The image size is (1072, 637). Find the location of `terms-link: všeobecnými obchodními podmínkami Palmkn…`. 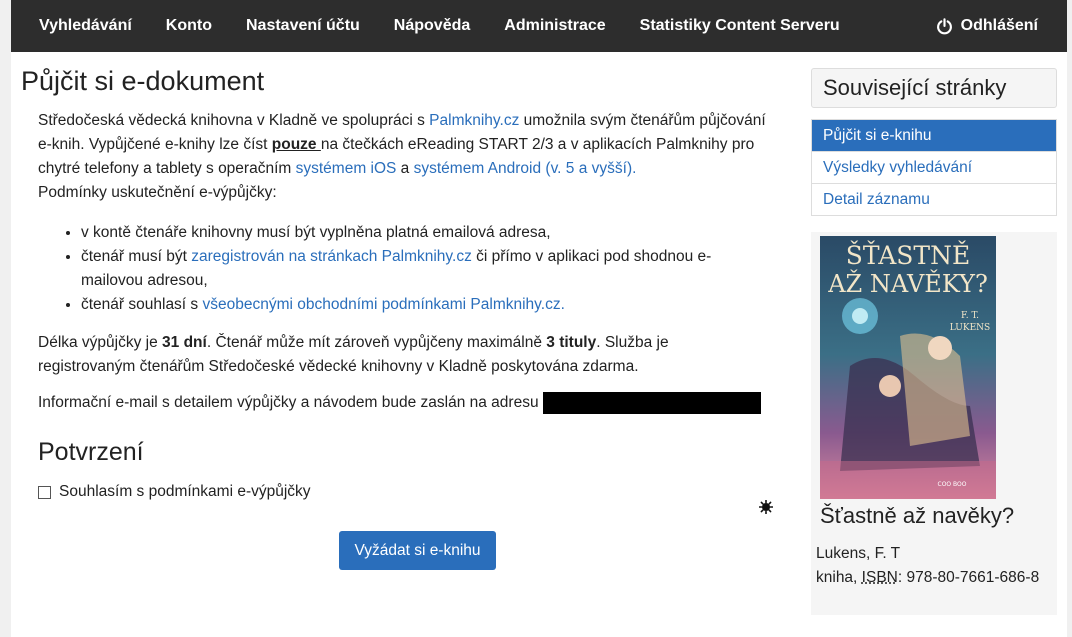

terms-link: všeobecnými obchodními podmínkami Palmkn… is located at coordinates (383, 304).